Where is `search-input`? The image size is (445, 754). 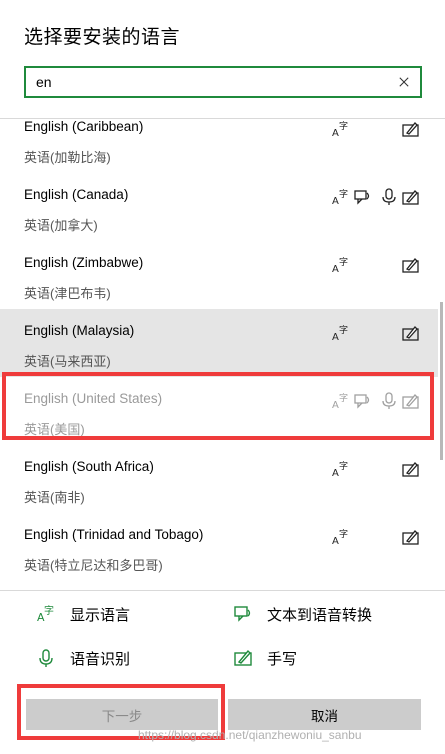 search-input is located at coordinates (206, 82).